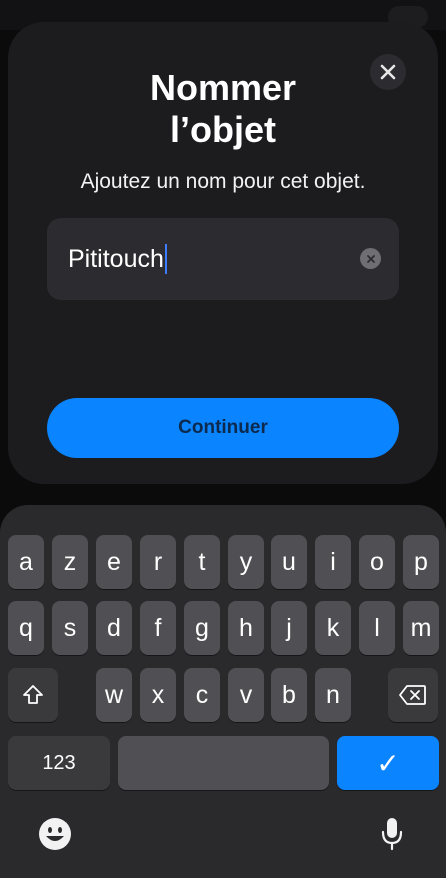 The height and width of the screenshot is (878, 446). What do you see at coordinates (59, 763) in the screenshot?
I see `numbers-key: 123` at bounding box center [59, 763].